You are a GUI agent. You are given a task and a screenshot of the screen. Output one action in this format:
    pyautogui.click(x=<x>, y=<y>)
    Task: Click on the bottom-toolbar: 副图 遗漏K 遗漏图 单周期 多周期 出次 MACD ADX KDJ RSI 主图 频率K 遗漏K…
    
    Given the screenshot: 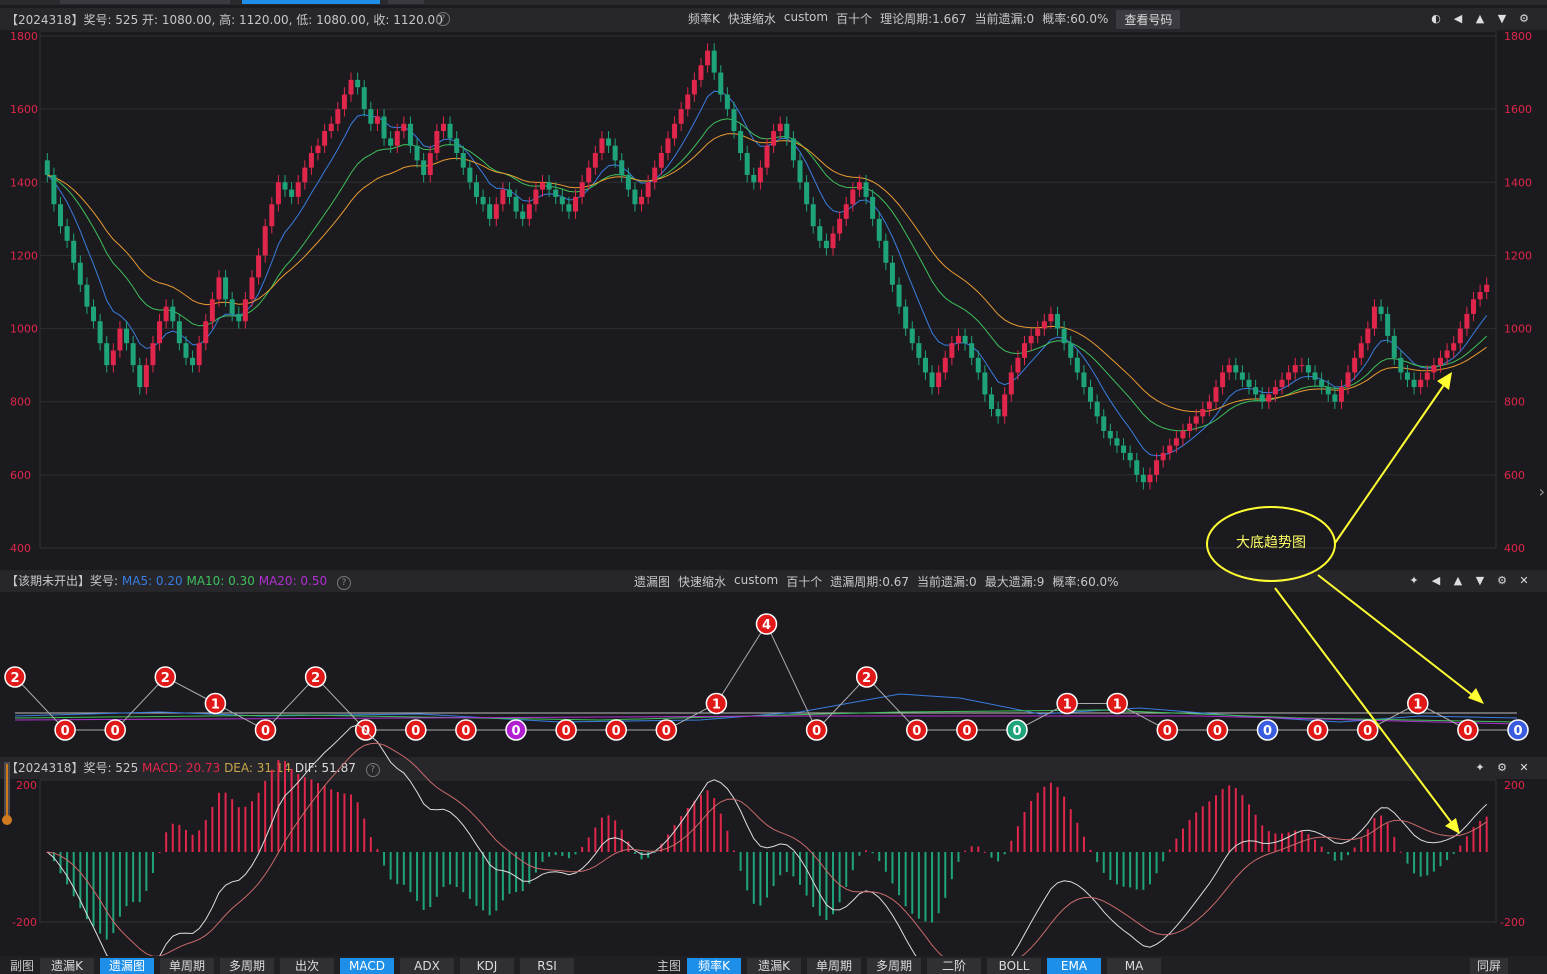 What is the action you would take?
    pyautogui.click(x=773, y=965)
    